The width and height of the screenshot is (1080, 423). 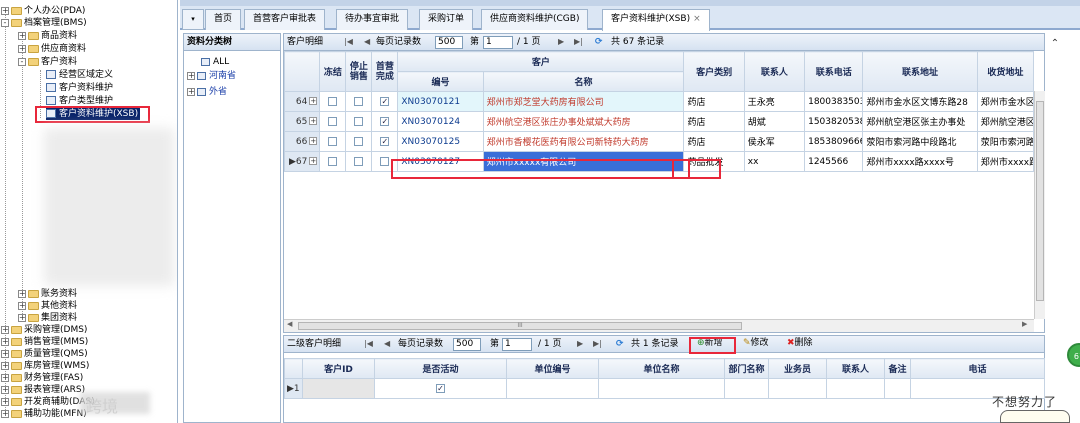 What do you see at coordinates (834, 101) in the screenshot?
I see `cell-phone: 18003835035` at bounding box center [834, 101].